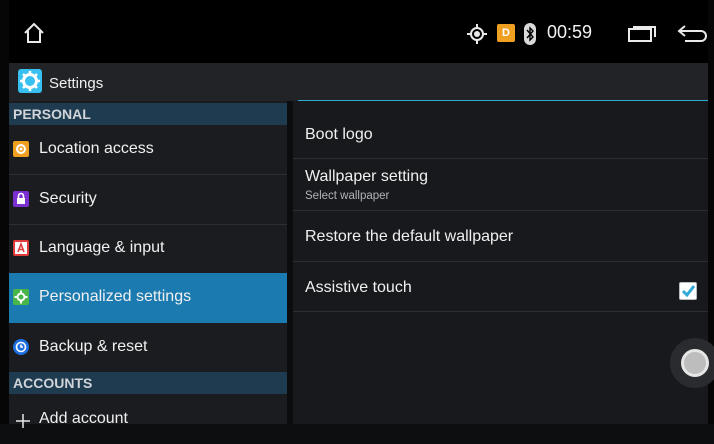 This screenshot has height=444, width=714. What do you see at coordinates (693, 34) in the screenshot?
I see `back-icon` at bounding box center [693, 34].